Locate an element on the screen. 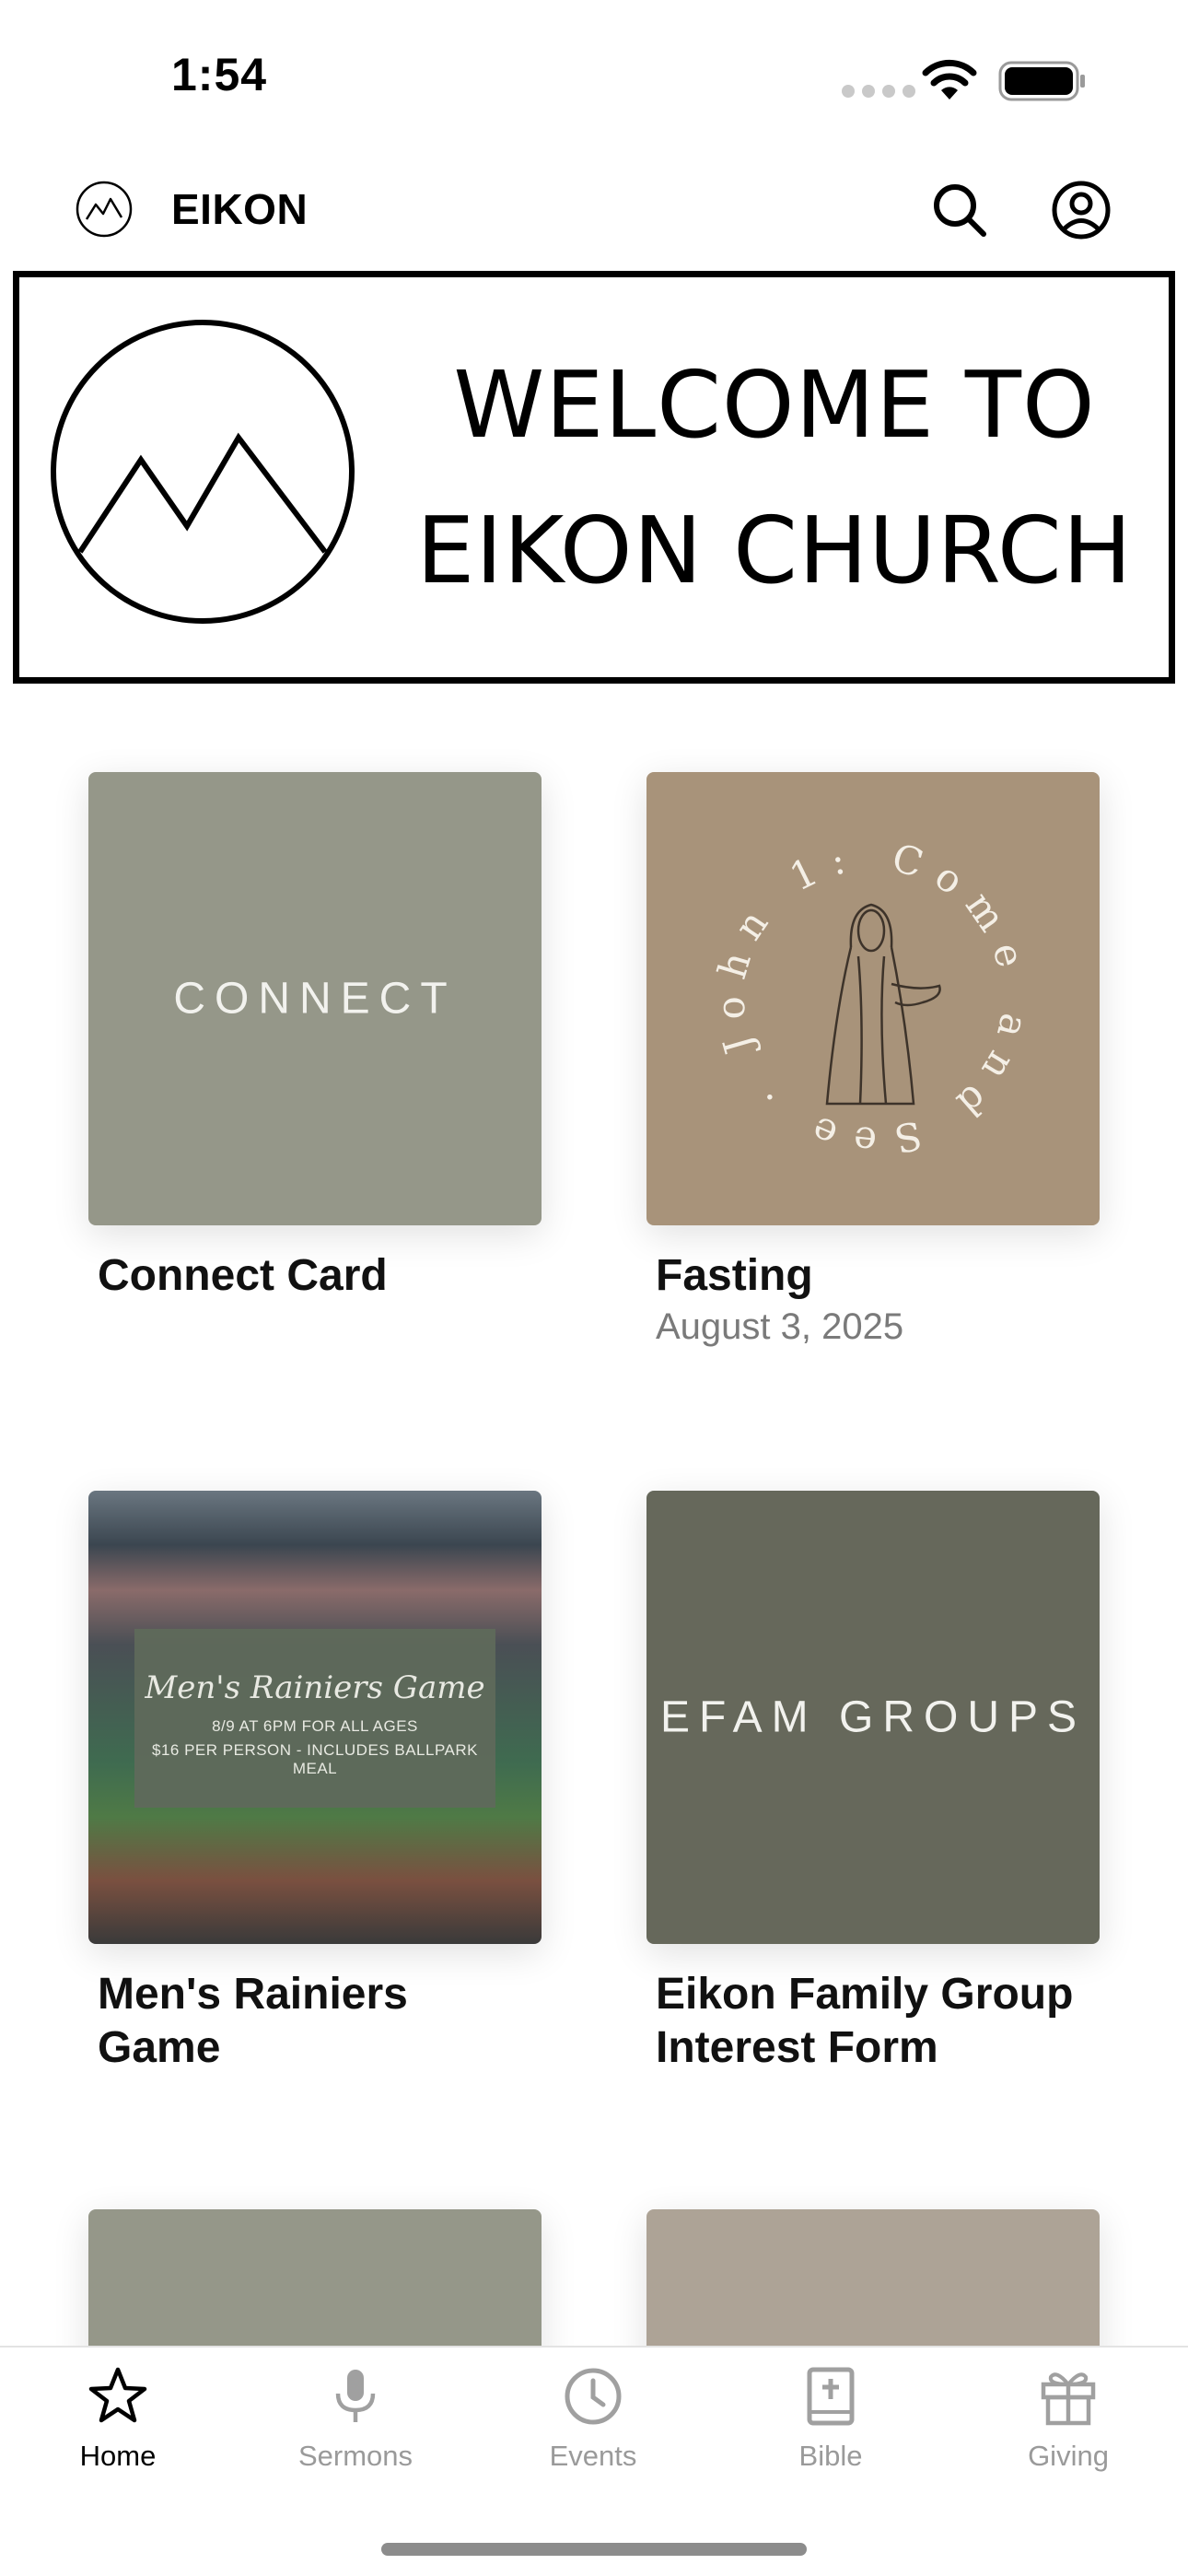 The image size is (1188, 2576). card-title: Connect Card is located at coordinates (243, 1275).